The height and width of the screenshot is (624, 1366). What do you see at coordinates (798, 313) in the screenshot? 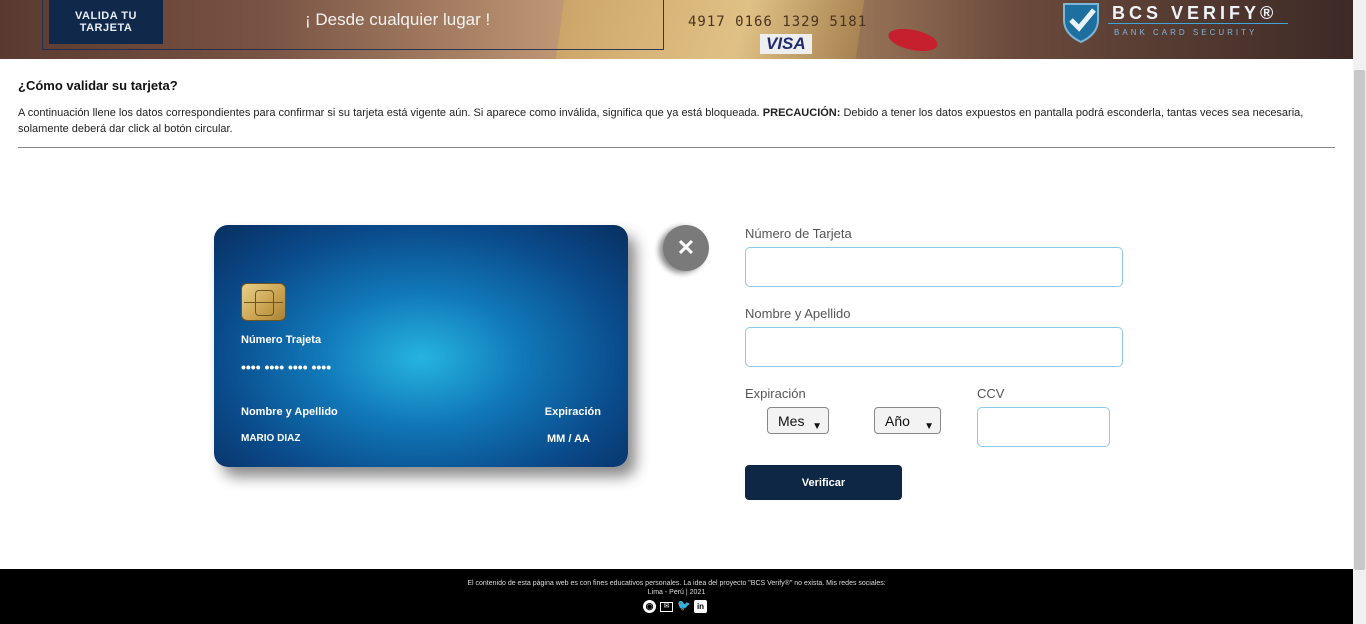
I see `name-field-label: Nombre y Apellido` at bounding box center [798, 313].